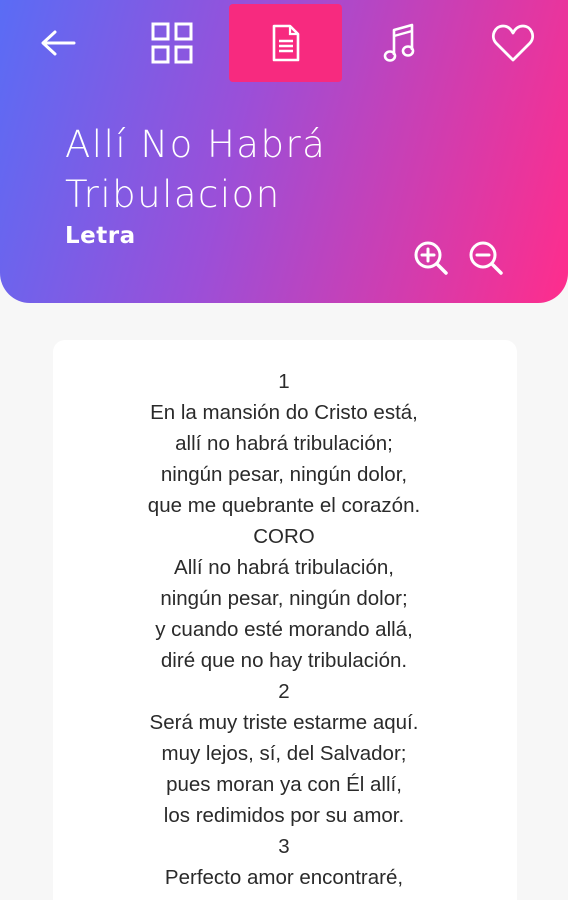 The height and width of the screenshot is (900, 568). What do you see at coordinates (284, 567) in the screenshot?
I see `lyric-line: Allí no habrá tribulación,` at bounding box center [284, 567].